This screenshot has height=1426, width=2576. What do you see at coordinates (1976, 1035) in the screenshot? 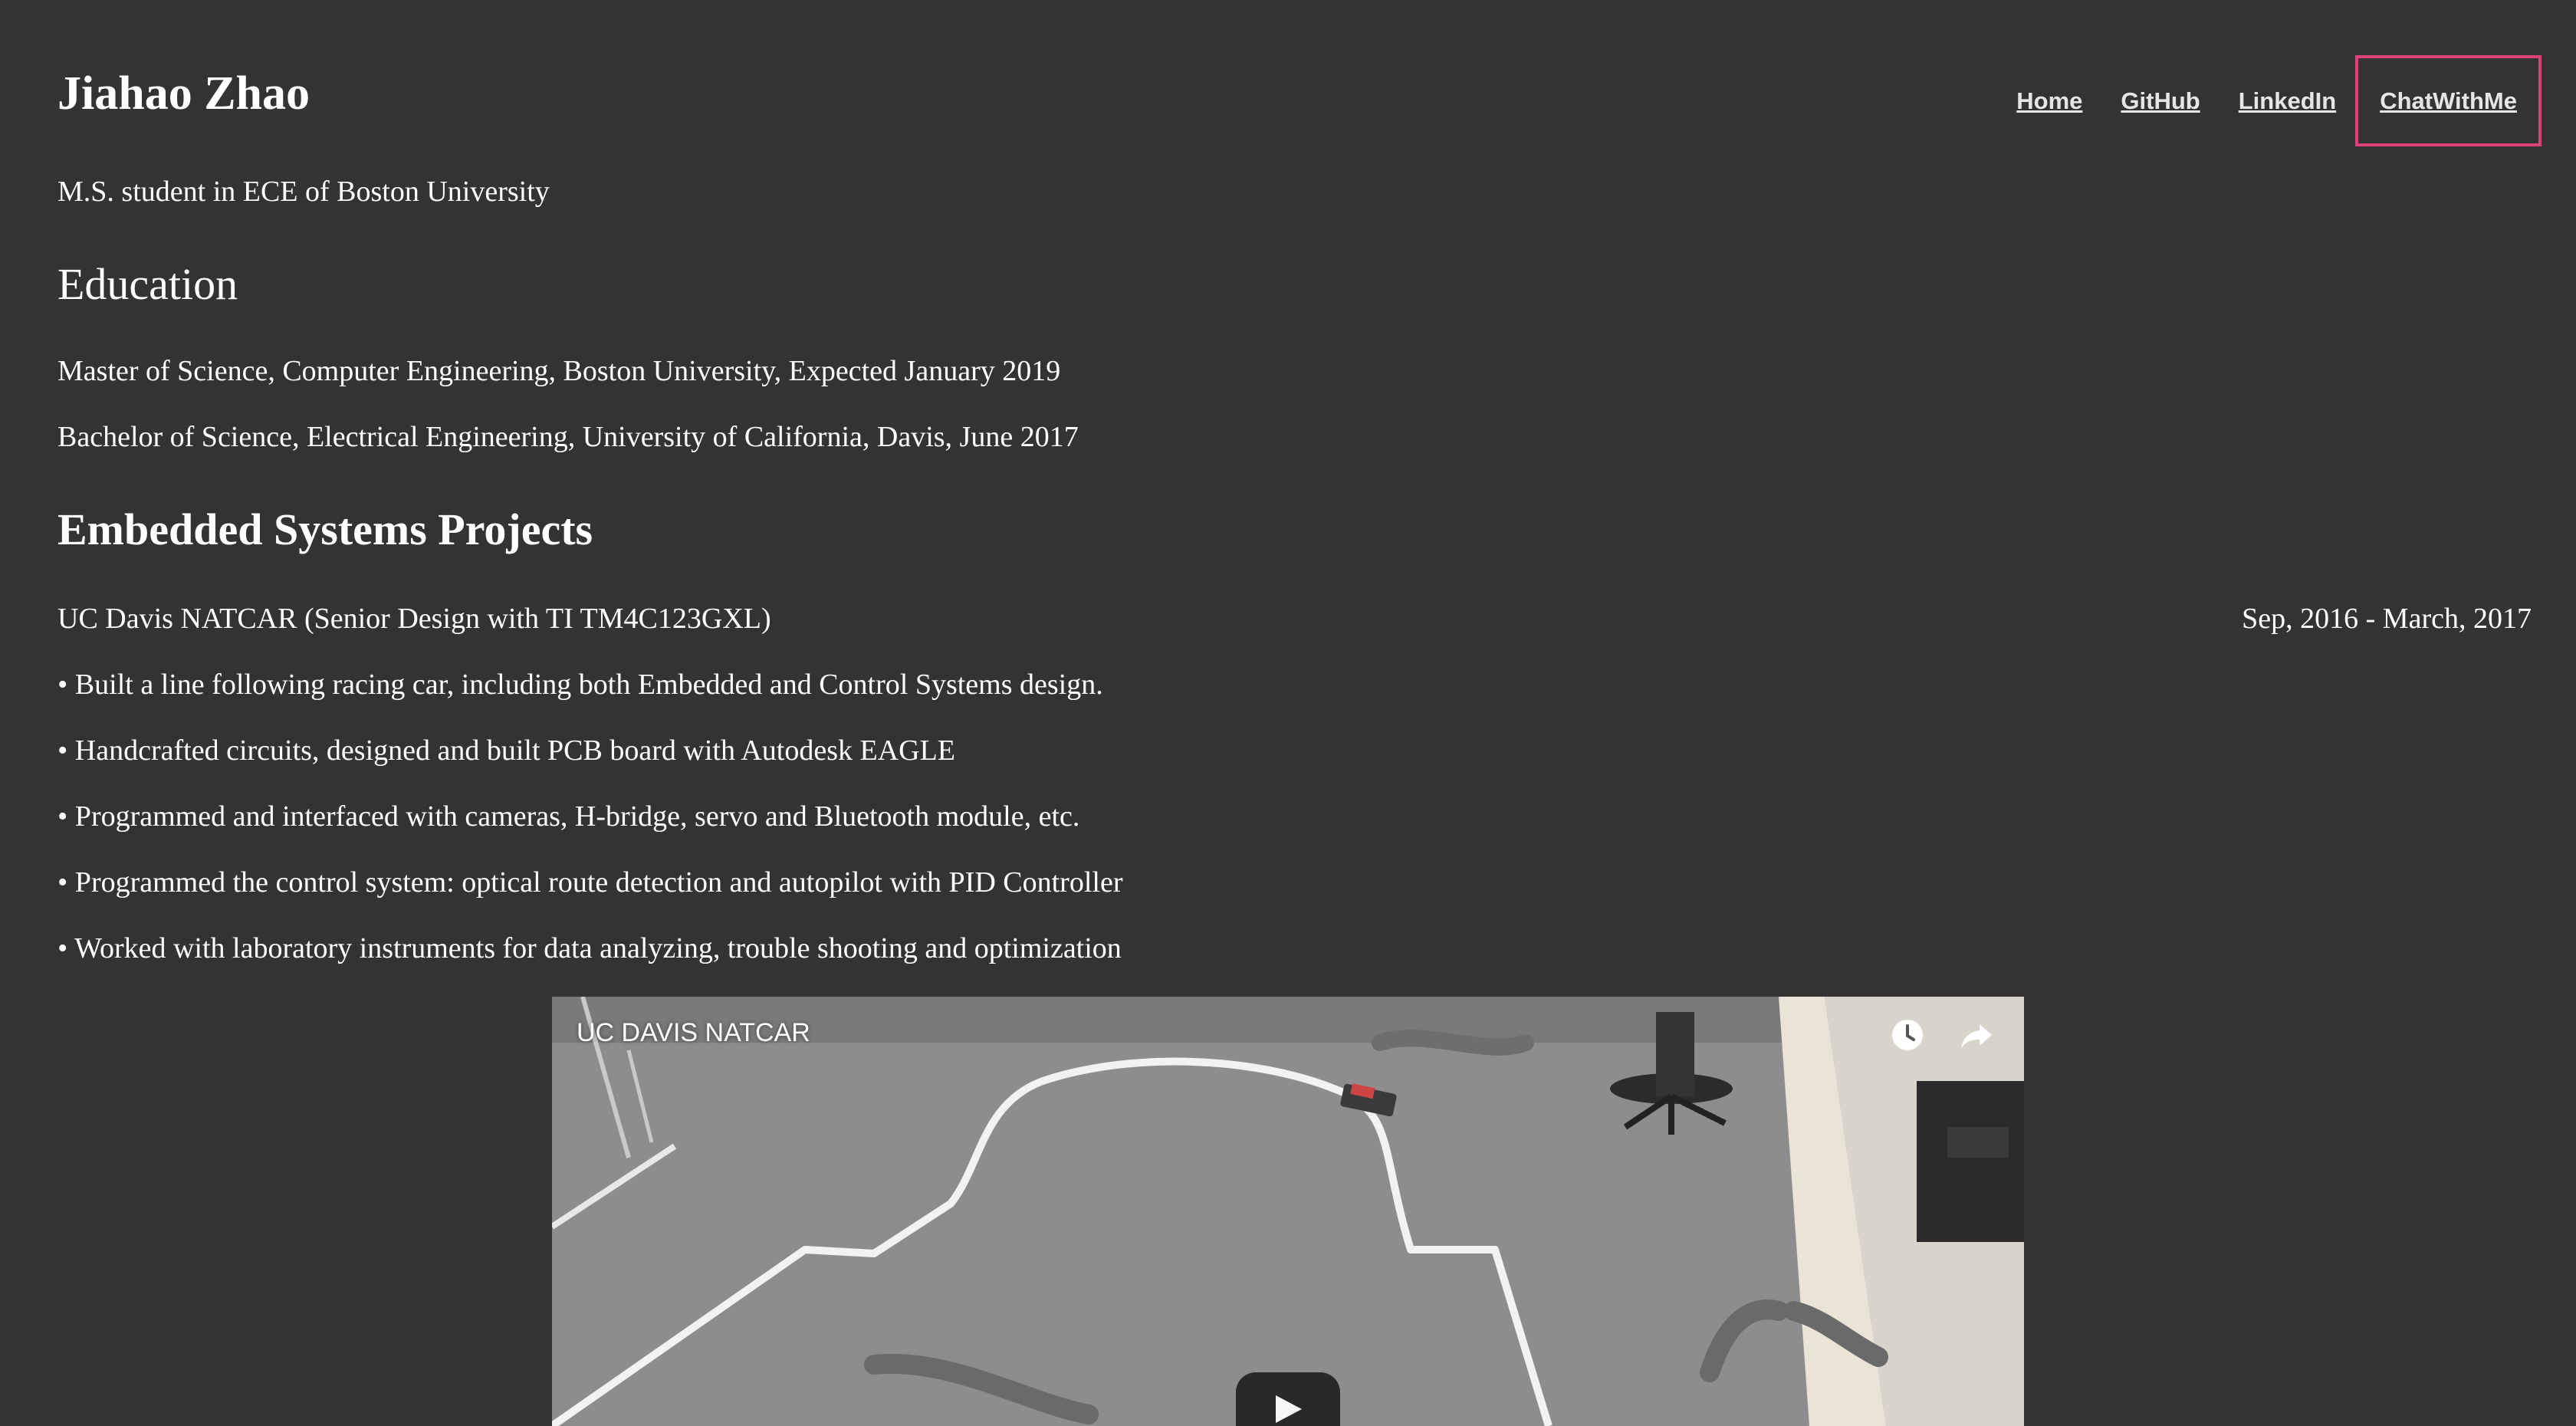
I see `share-icon` at bounding box center [1976, 1035].